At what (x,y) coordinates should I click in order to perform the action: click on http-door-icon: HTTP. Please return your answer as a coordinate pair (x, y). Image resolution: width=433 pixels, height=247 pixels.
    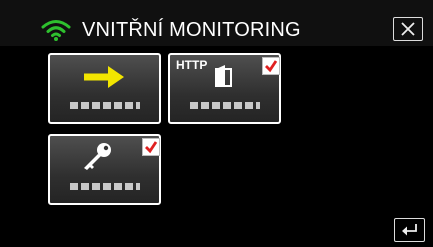
    Looking at the image, I should click on (204, 72).